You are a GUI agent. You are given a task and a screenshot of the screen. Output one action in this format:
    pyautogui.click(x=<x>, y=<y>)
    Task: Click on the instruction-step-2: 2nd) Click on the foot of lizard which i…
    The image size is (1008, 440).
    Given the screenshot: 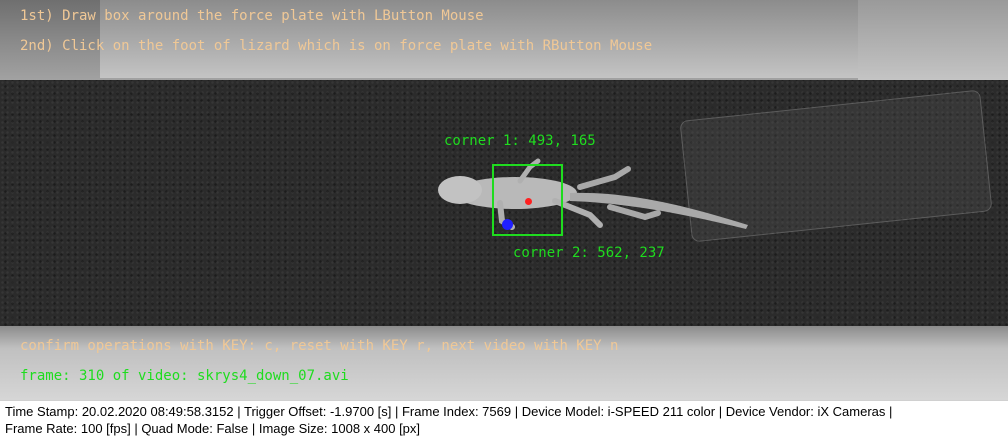 What is the action you would take?
    pyautogui.click(x=336, y=46)
    